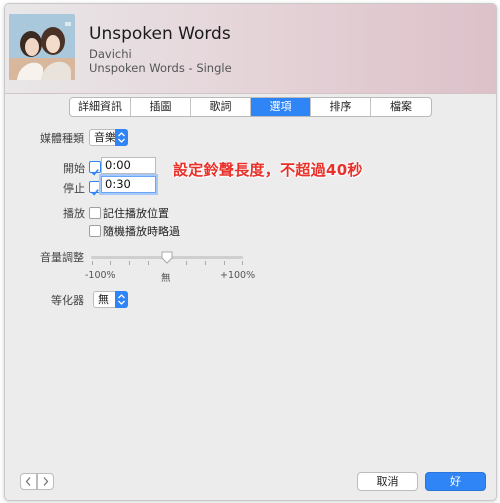 Image resolution: width=500 pixels, height=503 pixels. What do you see at coordinates (100, 275) in the screenshot?
I see `volume-min-label: -100%` at bounding box center [100, 275].